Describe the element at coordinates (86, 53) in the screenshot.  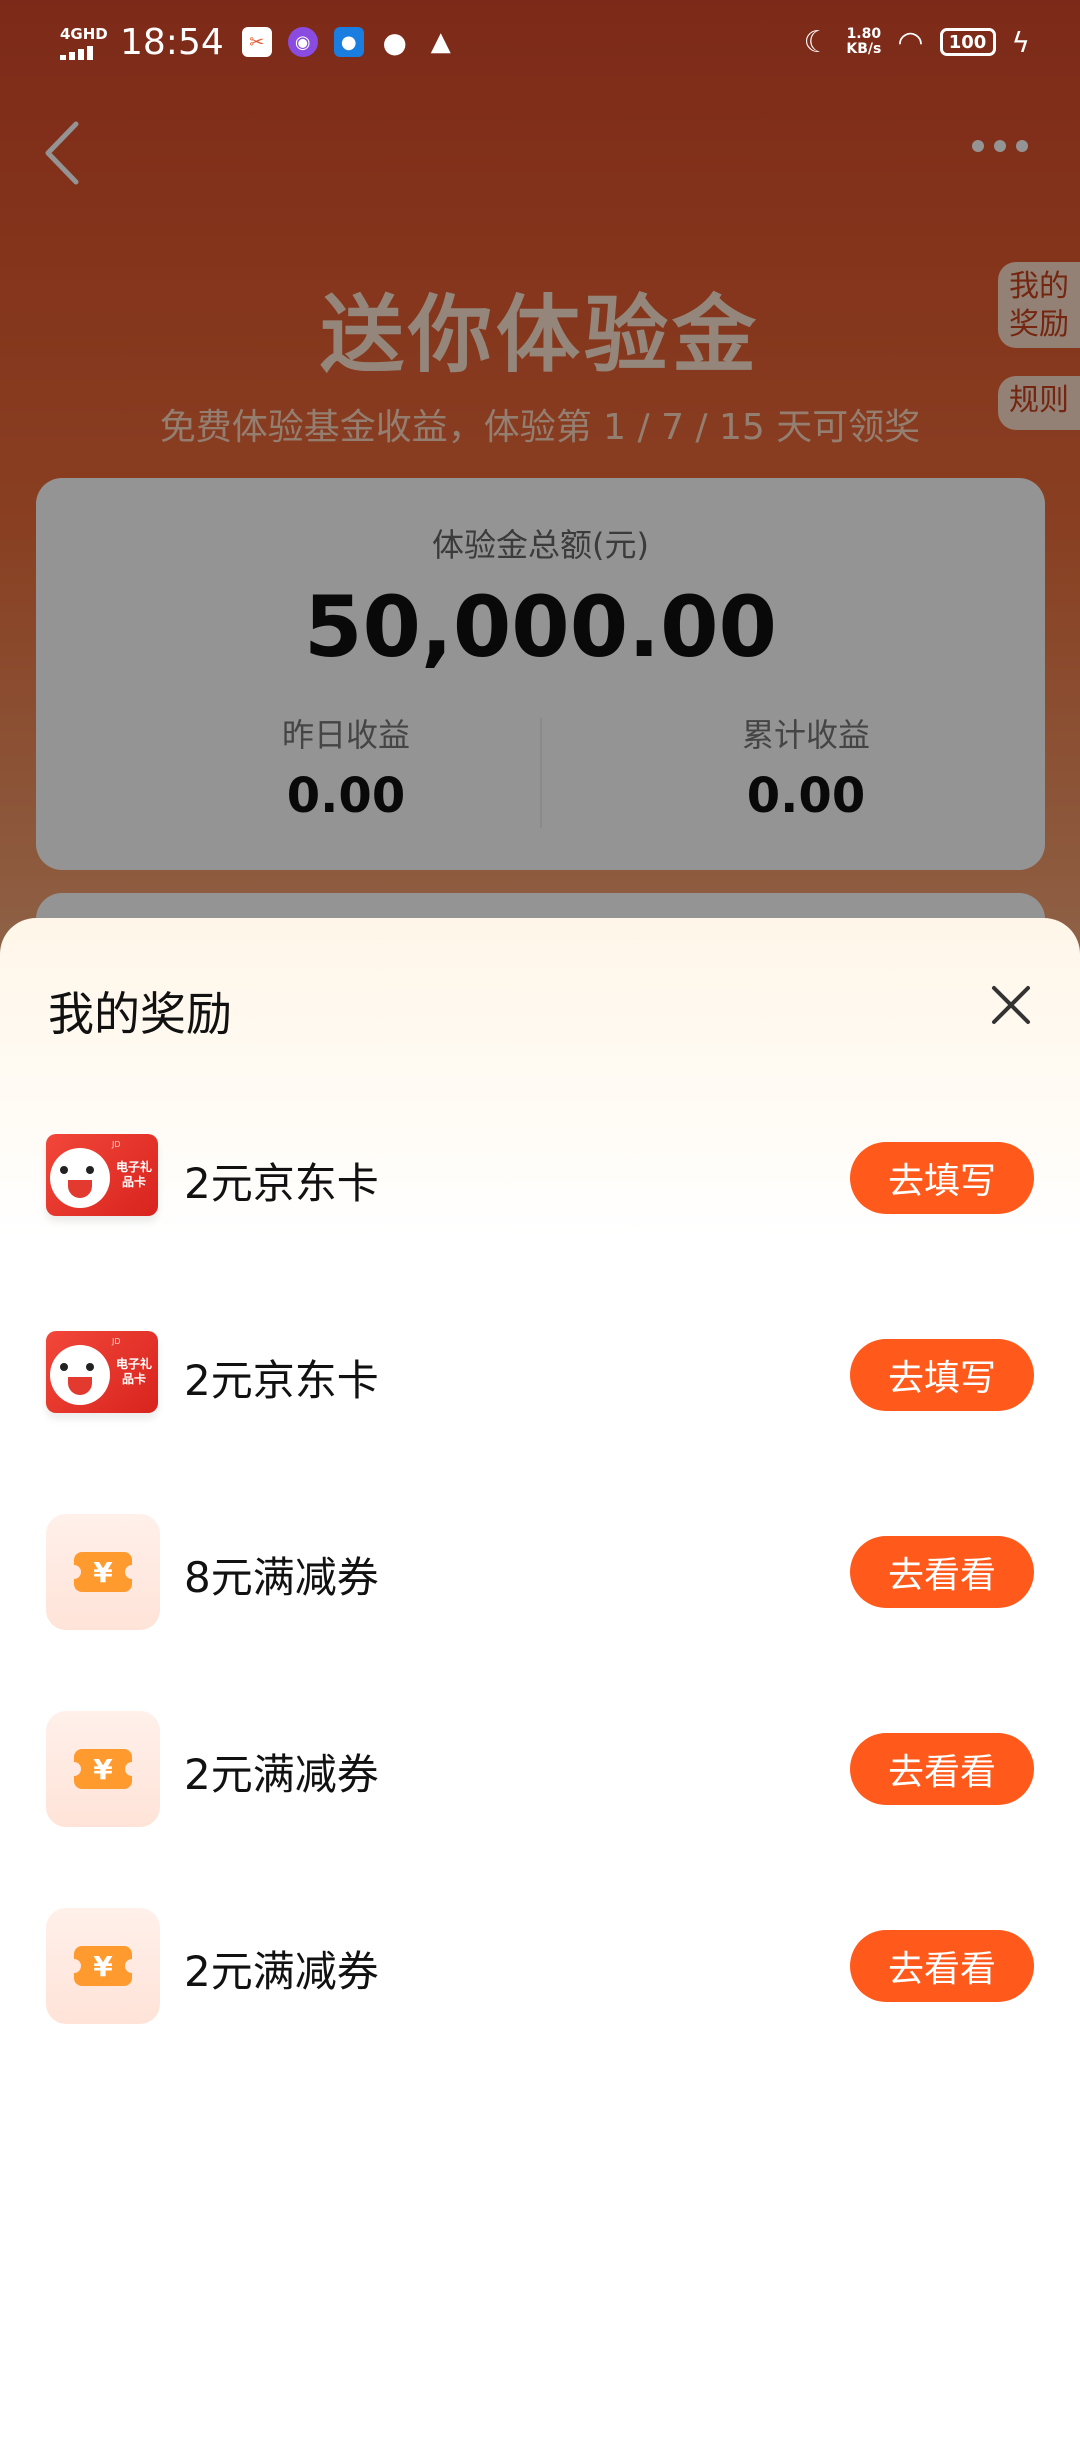
I see `signal-icon` at that location.